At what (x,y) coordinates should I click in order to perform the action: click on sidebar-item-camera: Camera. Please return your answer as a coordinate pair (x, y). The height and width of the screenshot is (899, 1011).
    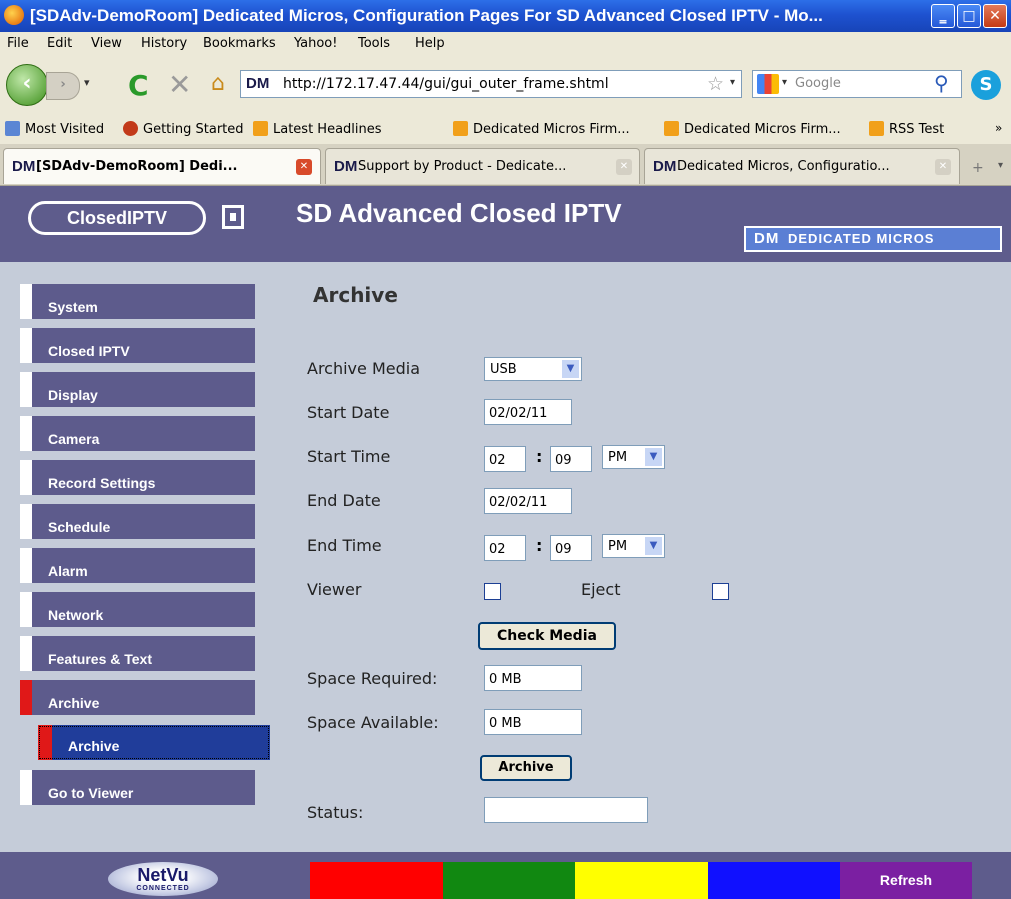
    Looking at the image, I should click on (137, 433).